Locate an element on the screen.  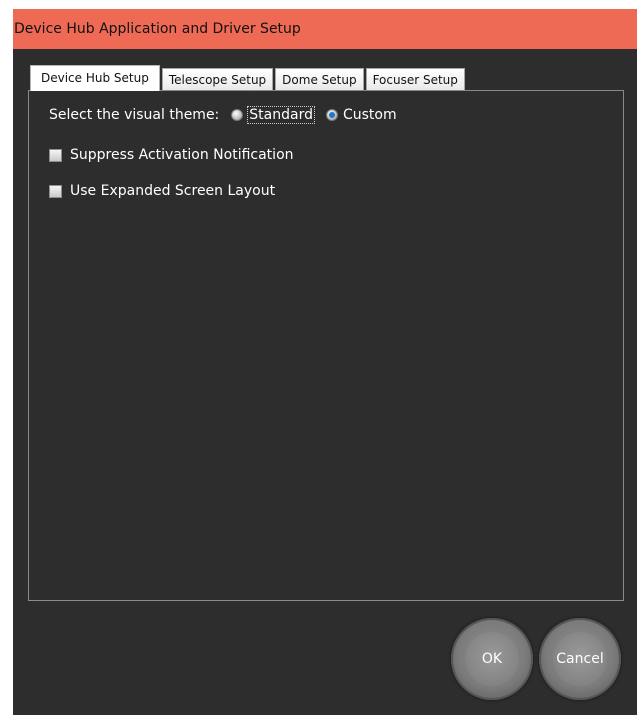
ok-button: OK is located at coordinates (492, 659).